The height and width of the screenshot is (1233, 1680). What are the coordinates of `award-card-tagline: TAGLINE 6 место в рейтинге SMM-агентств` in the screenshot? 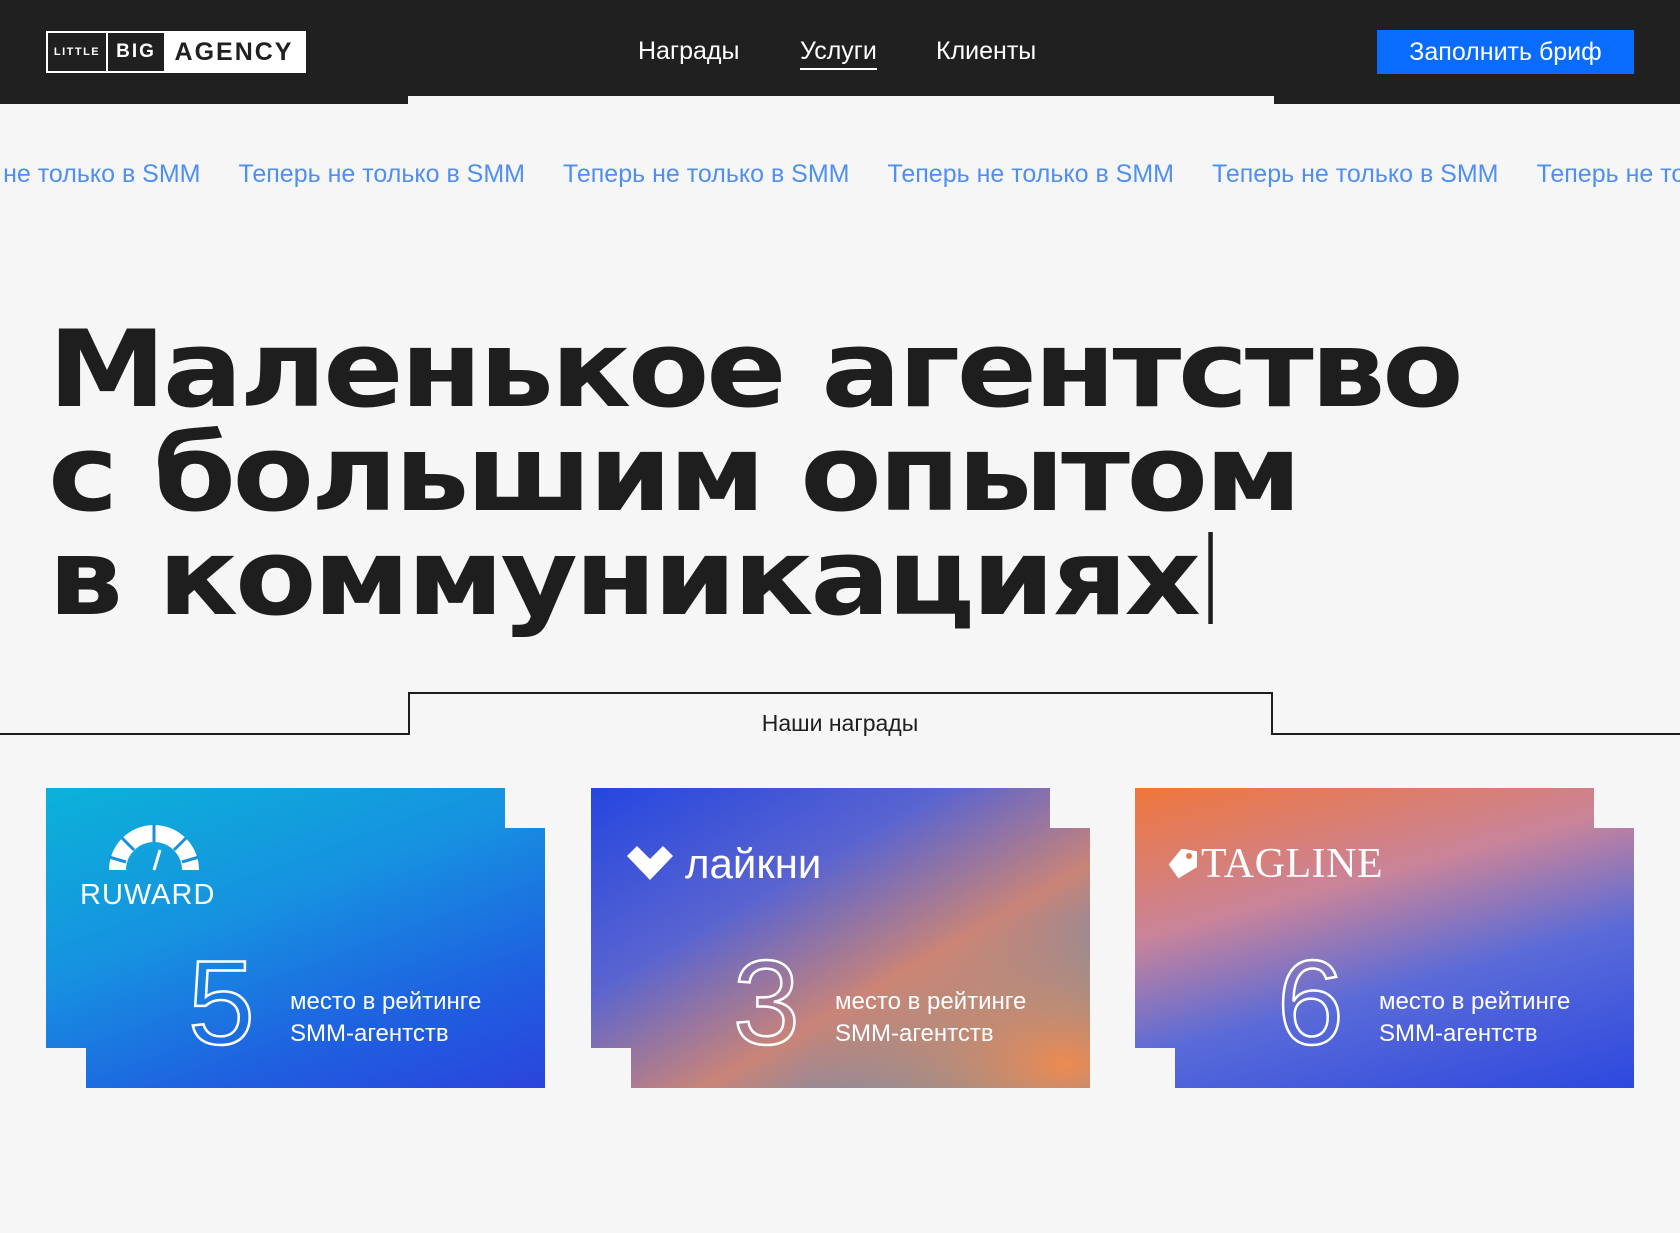 It's located at (1384, 938).